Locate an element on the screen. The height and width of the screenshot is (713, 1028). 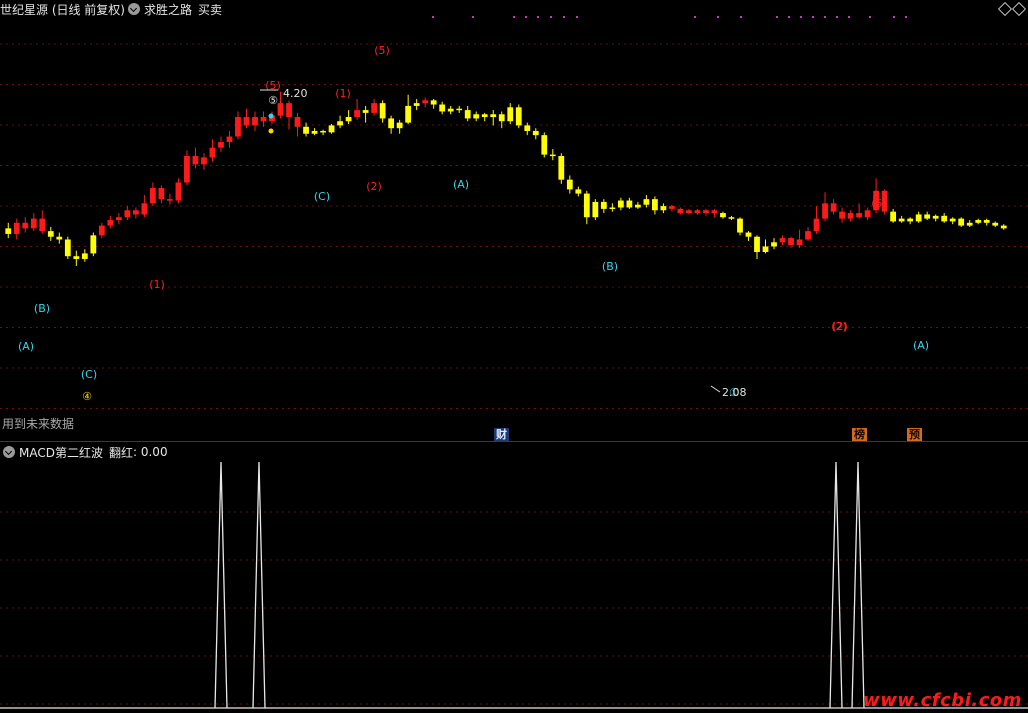
future-data-note: 用到未来数据 is located at coordinates (38, 424).